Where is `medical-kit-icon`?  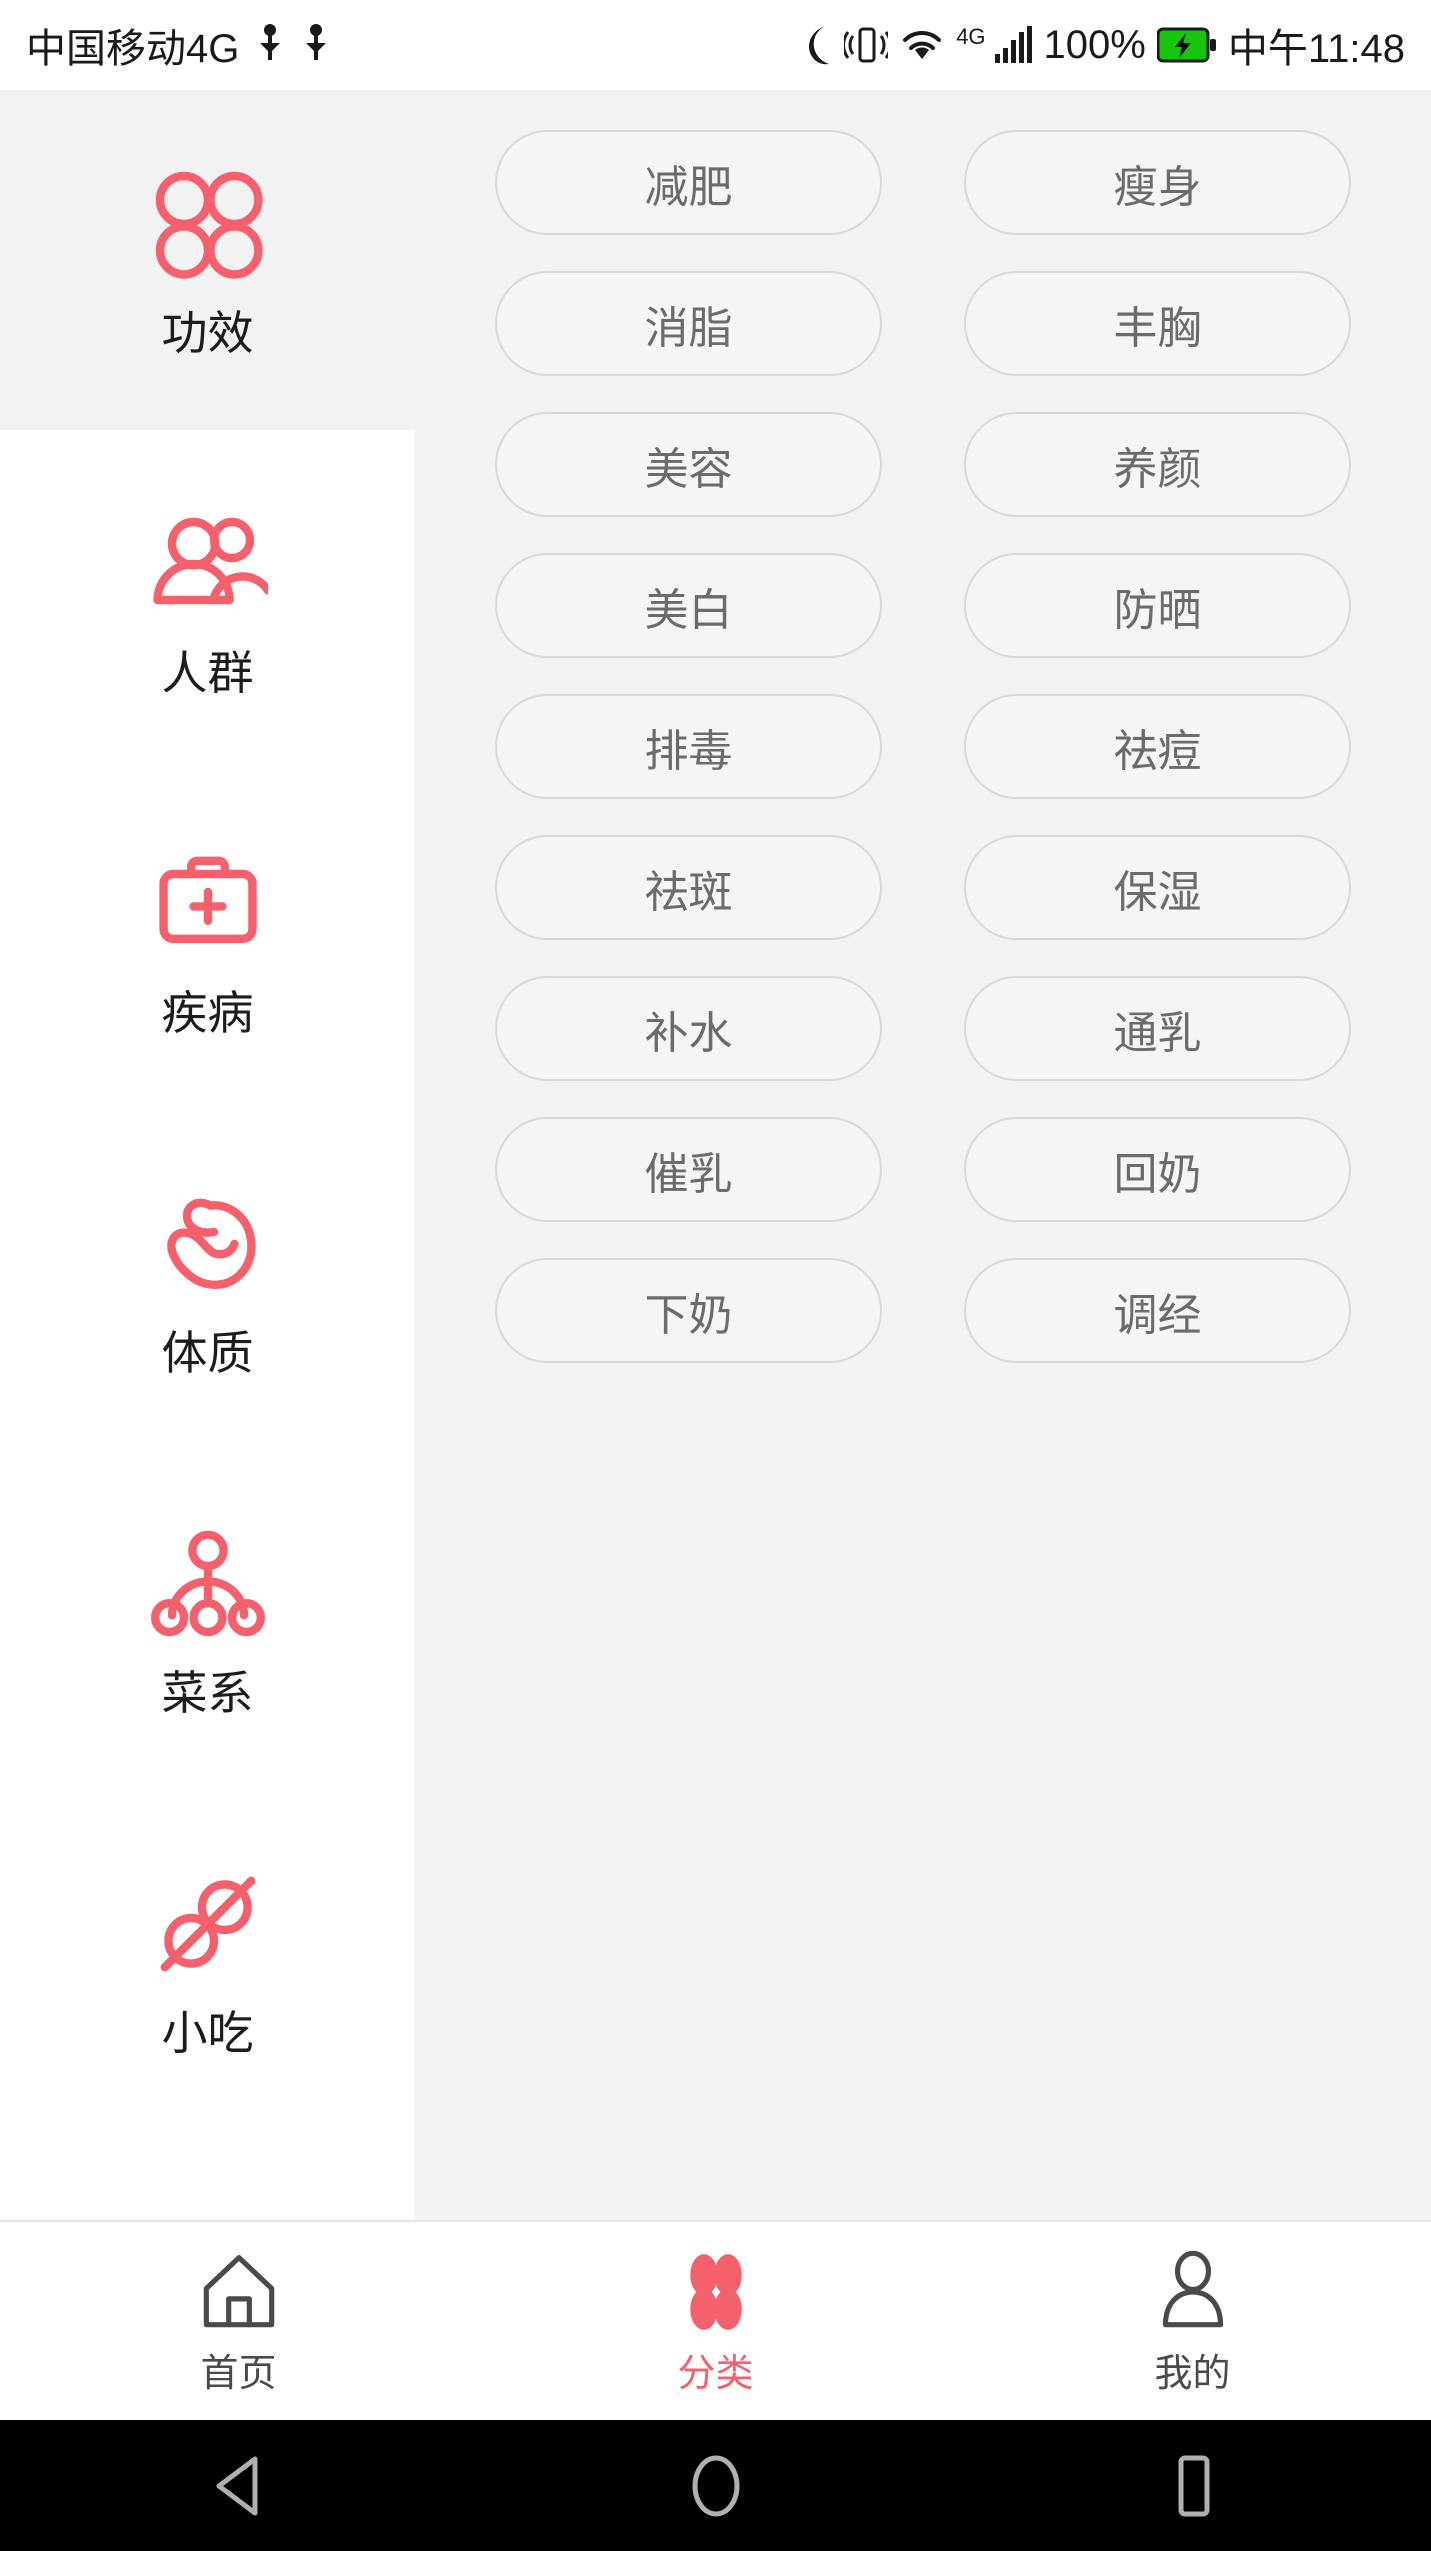 medical-kit-icon is located at coordinates (208, 904).